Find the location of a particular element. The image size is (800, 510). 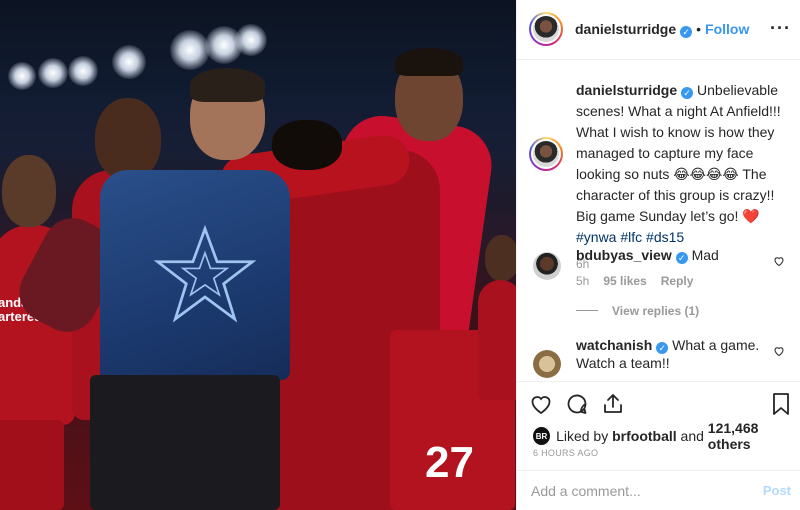

player-shorts is located at coordinates (32, 465).